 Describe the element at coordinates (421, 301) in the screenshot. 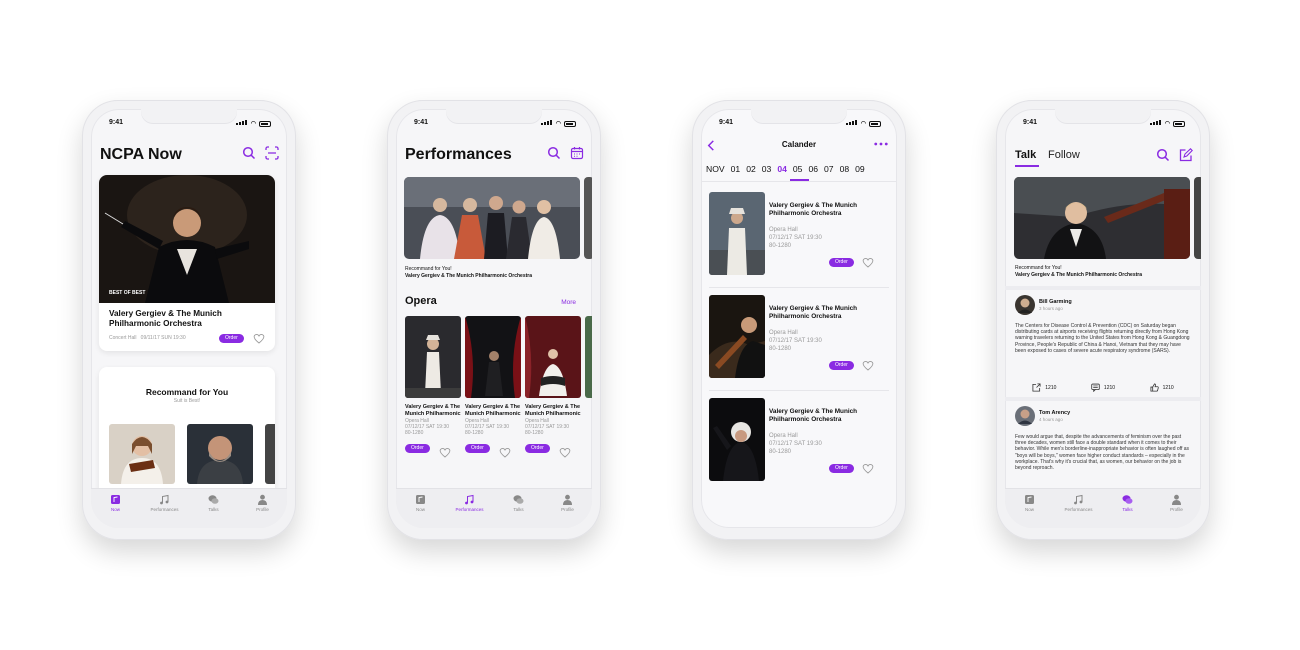

I see `section-title: Opera` at that location.